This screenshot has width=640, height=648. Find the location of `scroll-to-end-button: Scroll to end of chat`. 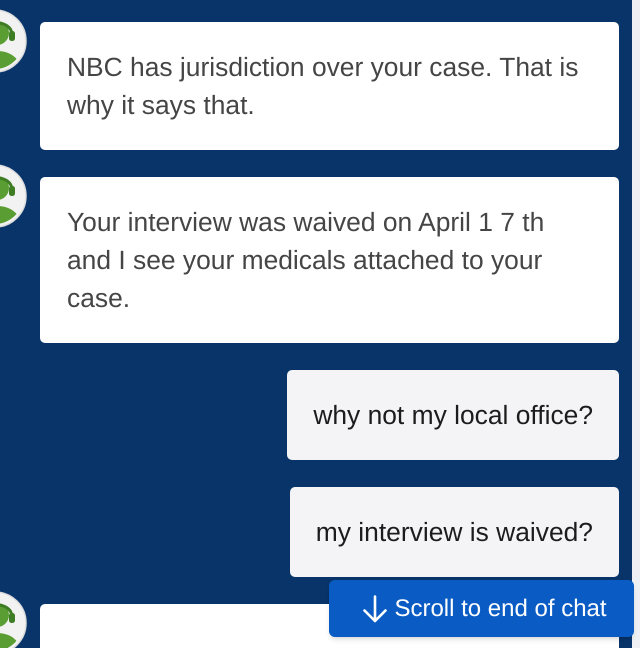

scroll-to-end-button: Scroll to end of chat is located at coordinates (481, 608).